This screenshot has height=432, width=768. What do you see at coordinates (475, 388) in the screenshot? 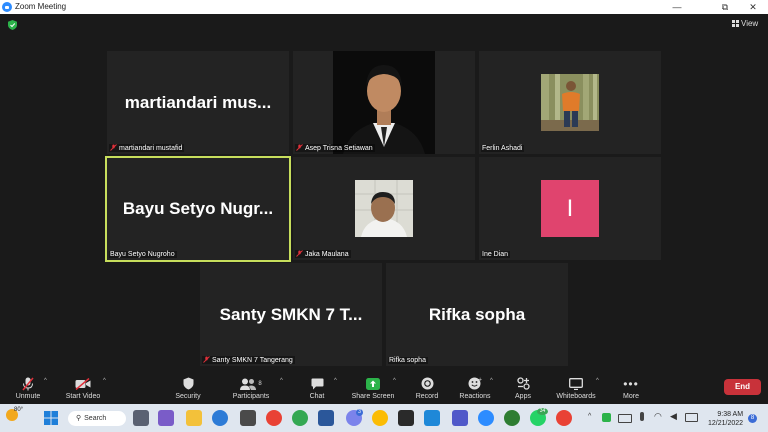
I see `reactions-button: + Reactions` at bounding box center [475, 388].